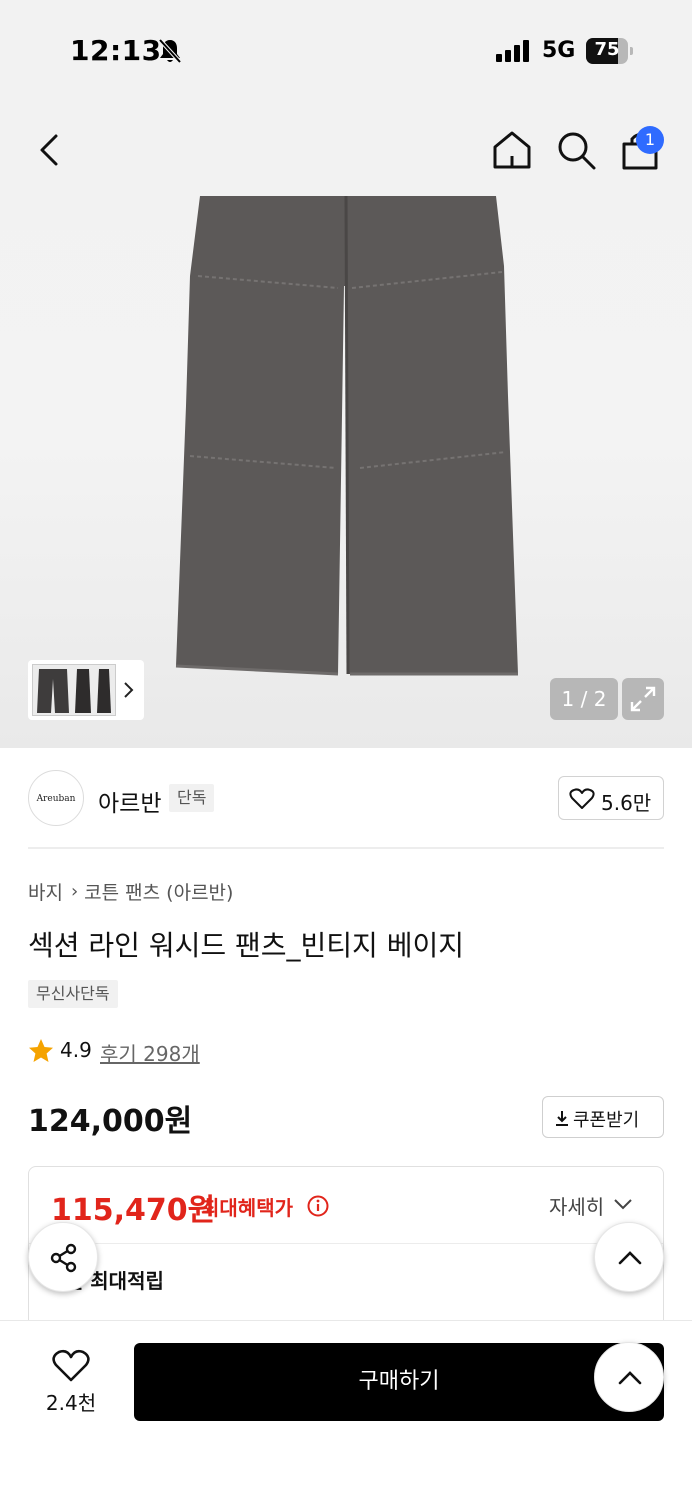 The image size is (692, 1500). I want to click on brand-logo: Areuban, so click(56, 798).